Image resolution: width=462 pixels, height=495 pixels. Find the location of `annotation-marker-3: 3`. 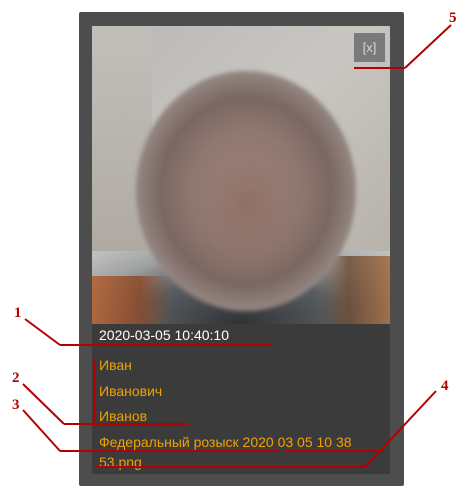

annotation-marker-3: 3 is located at coordinates (16, 405).